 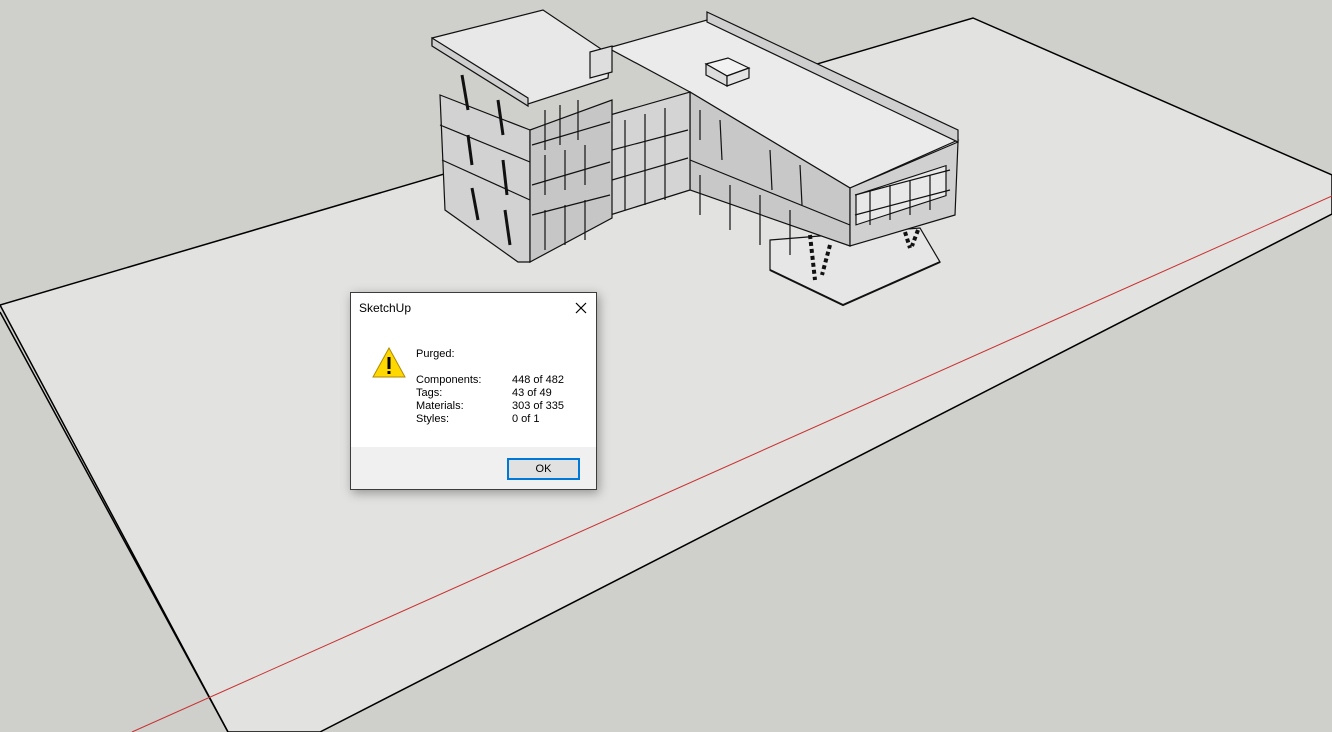 What do you see at coordinates (532, 393) in the screenshot?
I see `stat-value: 43 of 49` at bounding box center [532, 393].